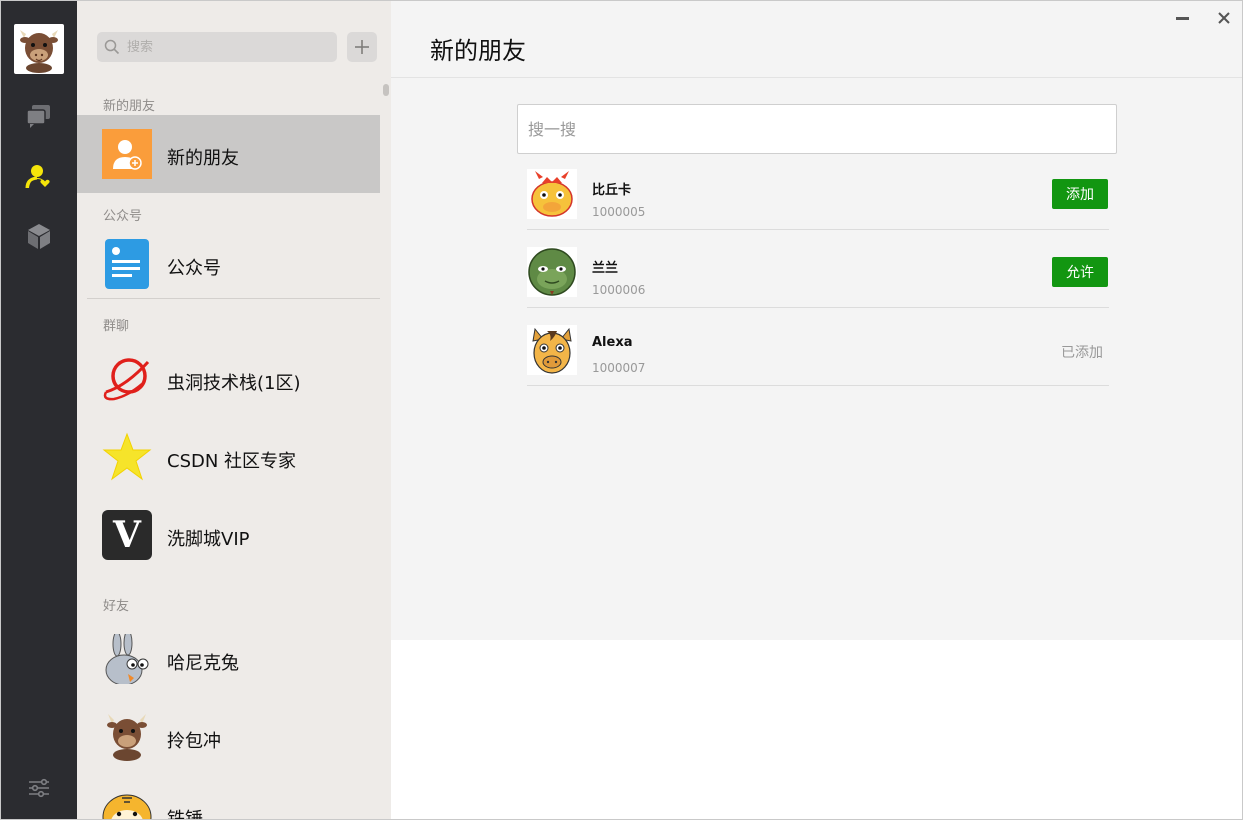 This screenshot has width=1243, height=820. Describe the element at coordinates (234, 383) in the screenshot. I see `list-item-label: 虫洞技术栈(1区)` at that location.